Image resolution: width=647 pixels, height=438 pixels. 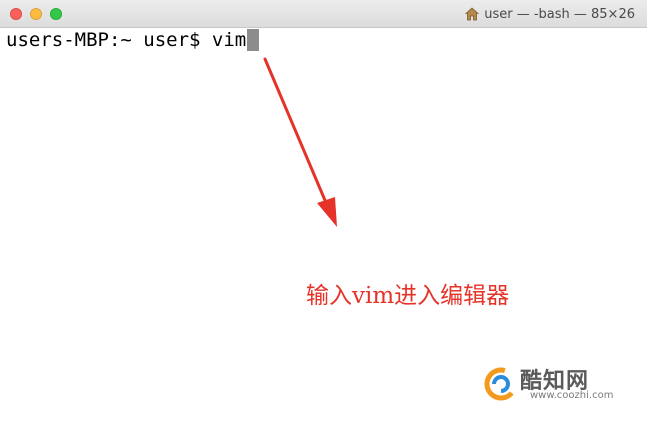 What do you see at coordinates (408, 296) in the screenshot?
I see `annotation-label: 输入vim进入编辑器` at bounding box center [408, 296].